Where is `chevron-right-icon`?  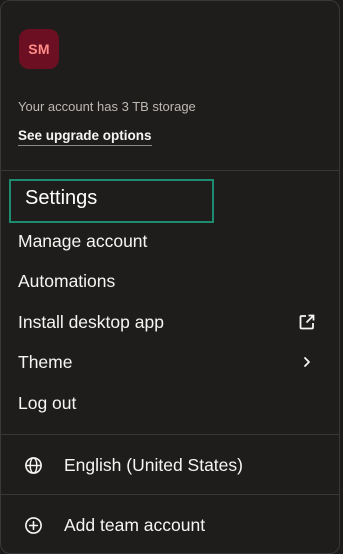
chevron-right-icon is located at coordinates (307, 362).